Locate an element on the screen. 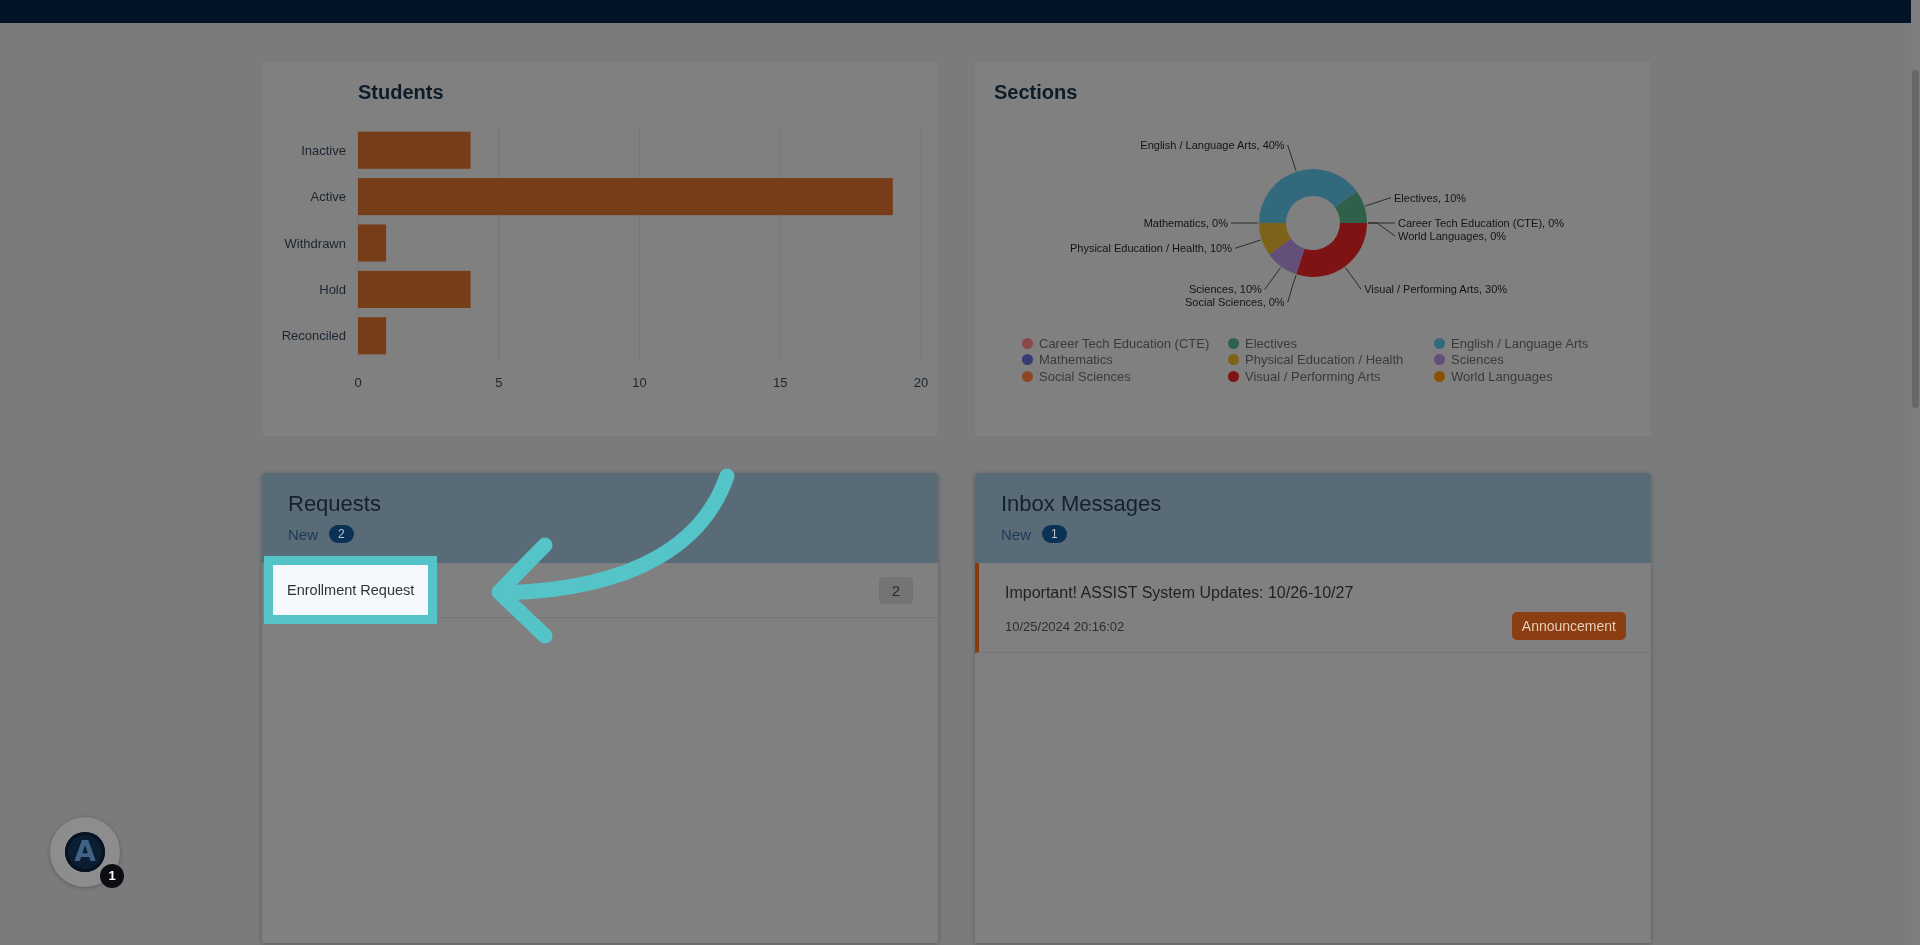 Image resolution: width=1920 pixels, height=945 pixels. data-label: English / Language Arts, 40% is located at coordinates (1212, 145).